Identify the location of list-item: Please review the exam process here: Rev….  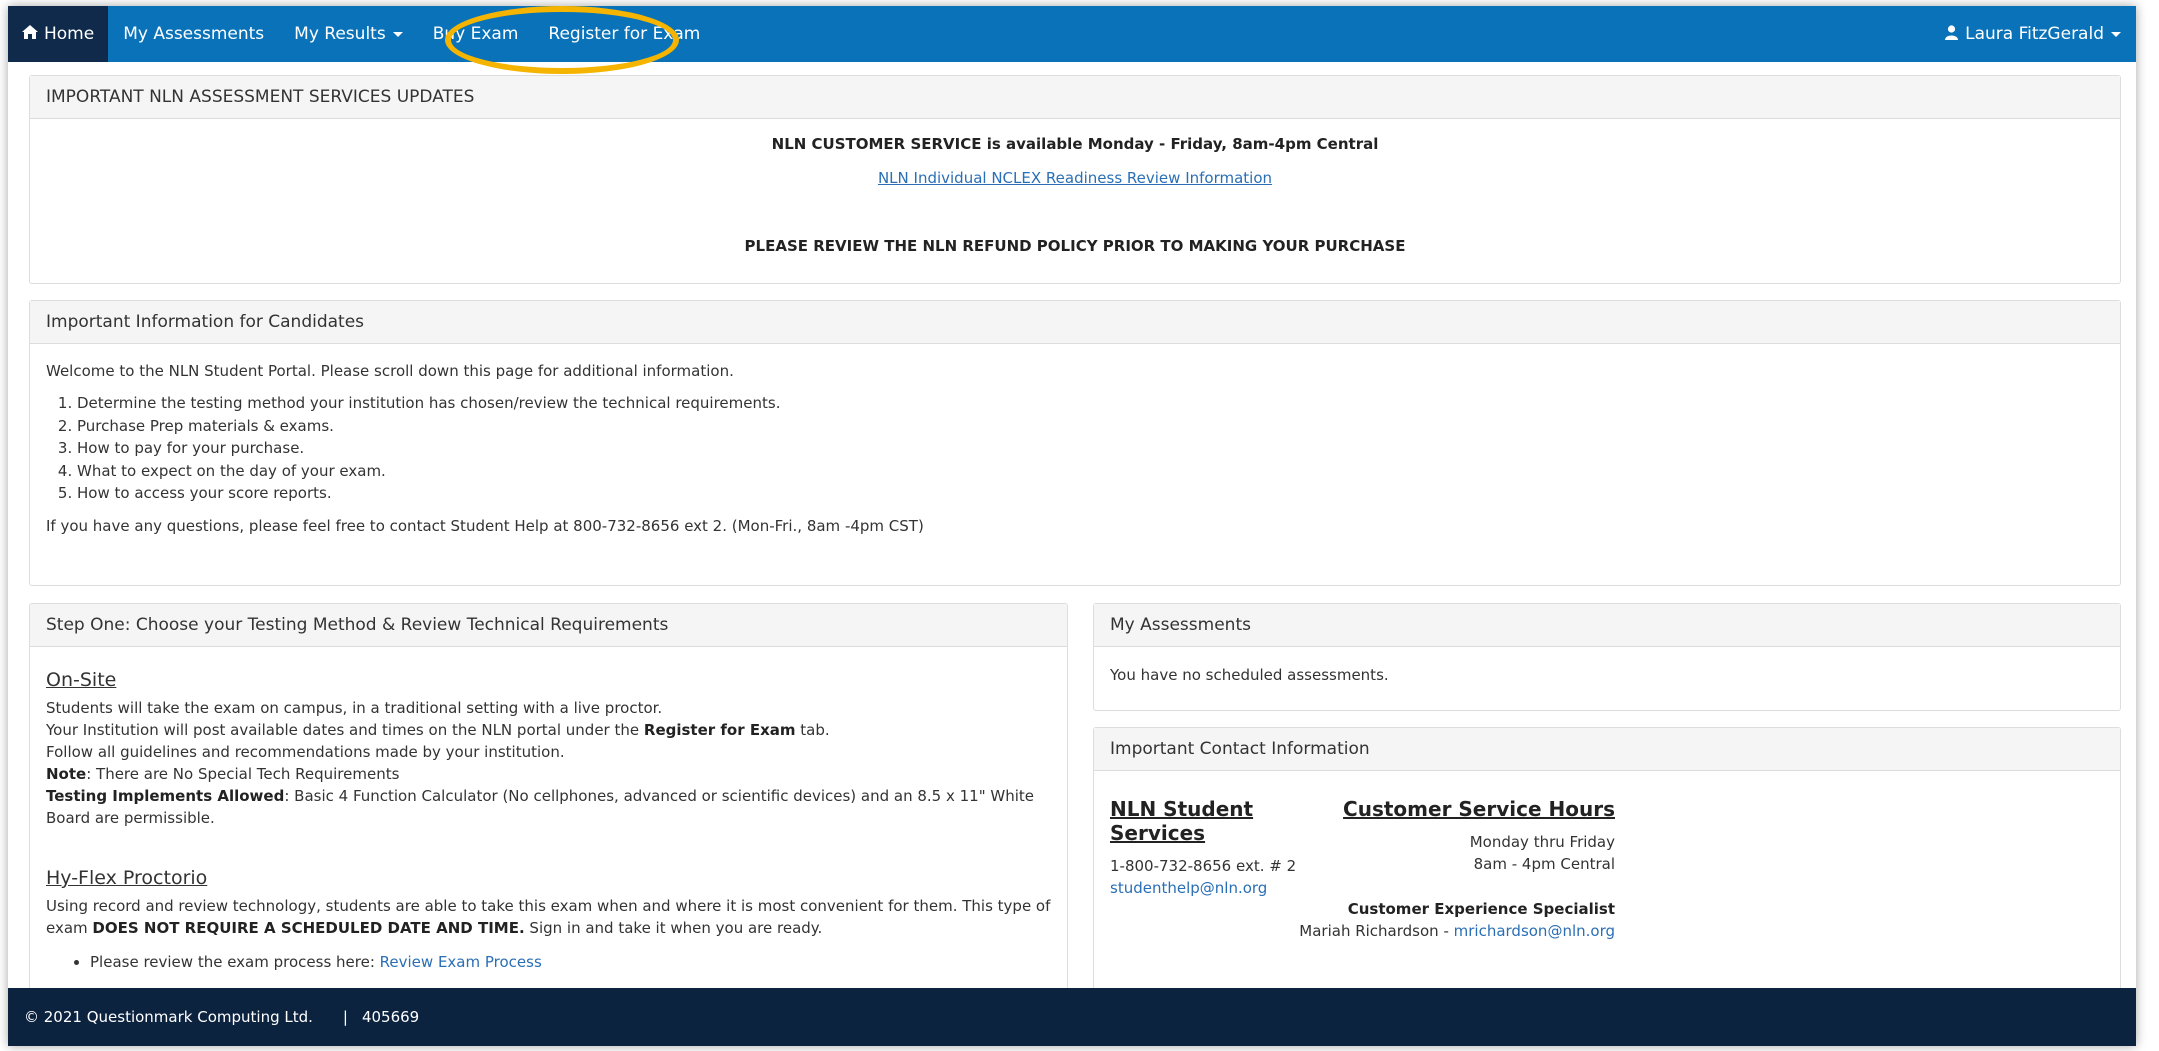
(570, 962).